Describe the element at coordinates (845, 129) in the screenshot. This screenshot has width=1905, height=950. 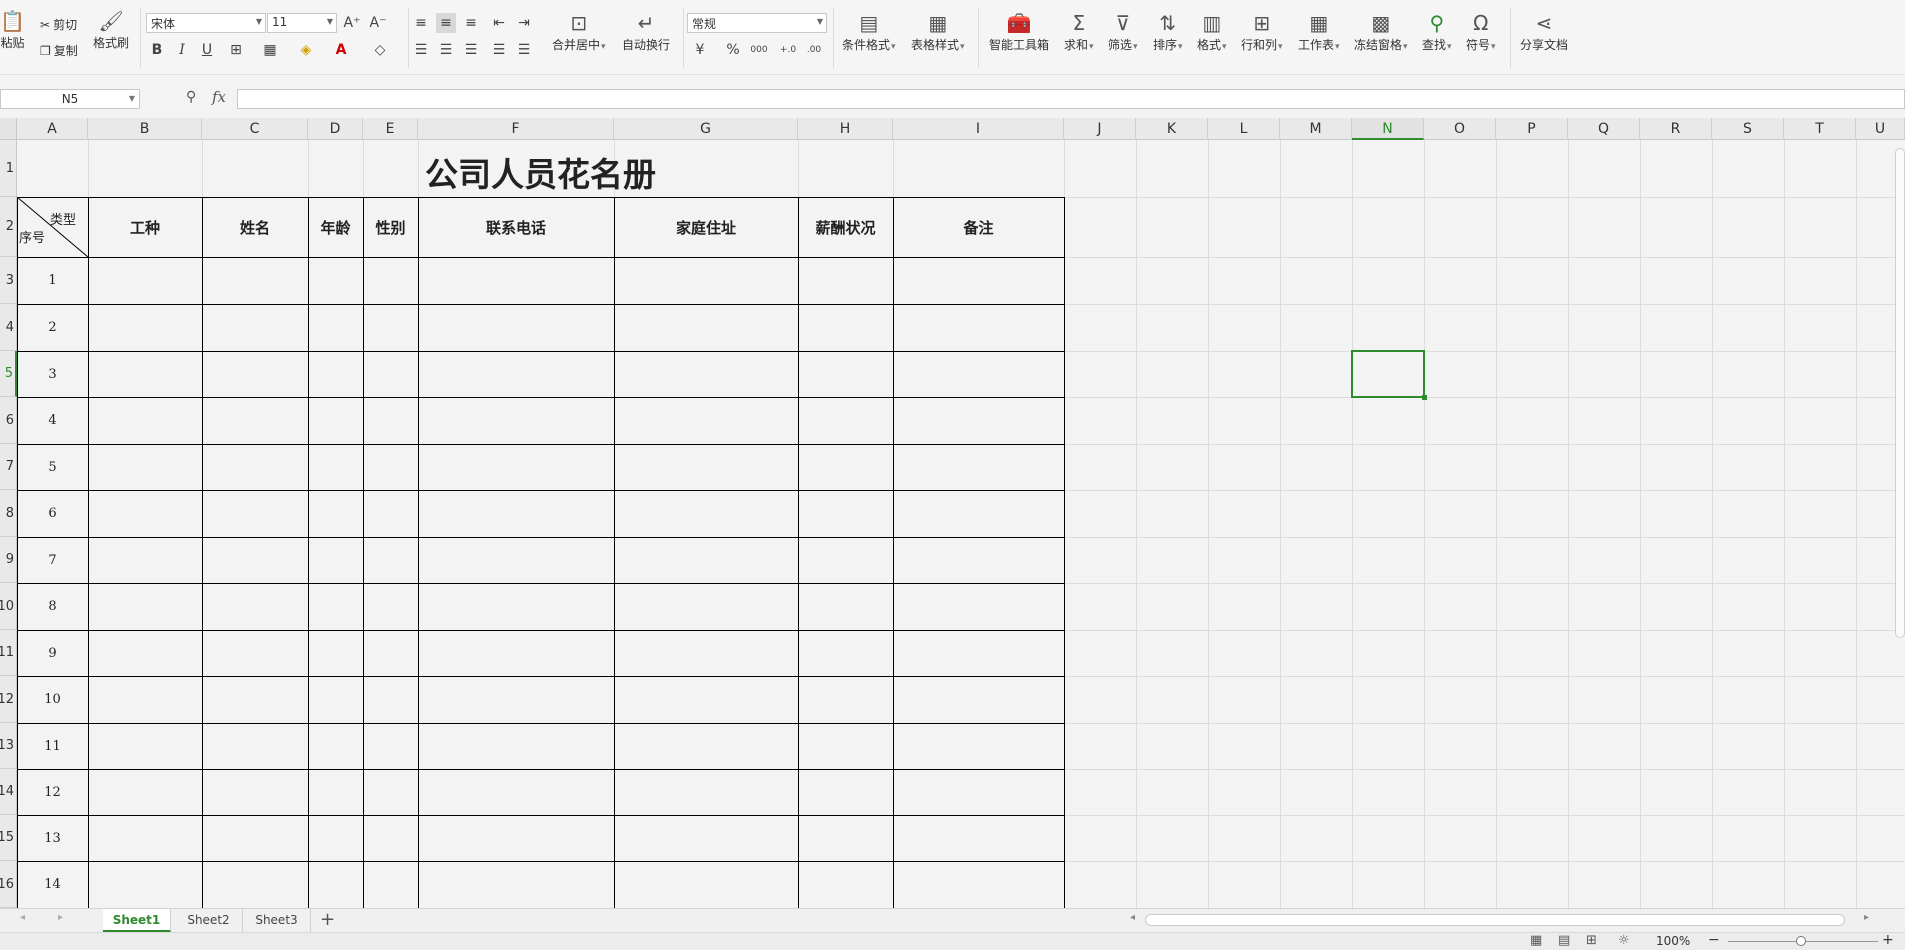
I see `column-header-h: H` at that location.